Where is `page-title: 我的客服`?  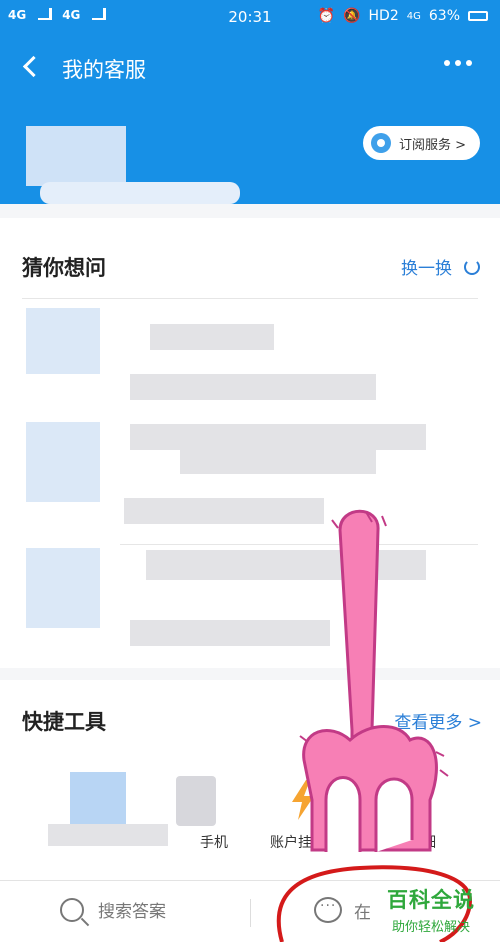 page-title: 我的客服 is located at coordinates (104, 70).